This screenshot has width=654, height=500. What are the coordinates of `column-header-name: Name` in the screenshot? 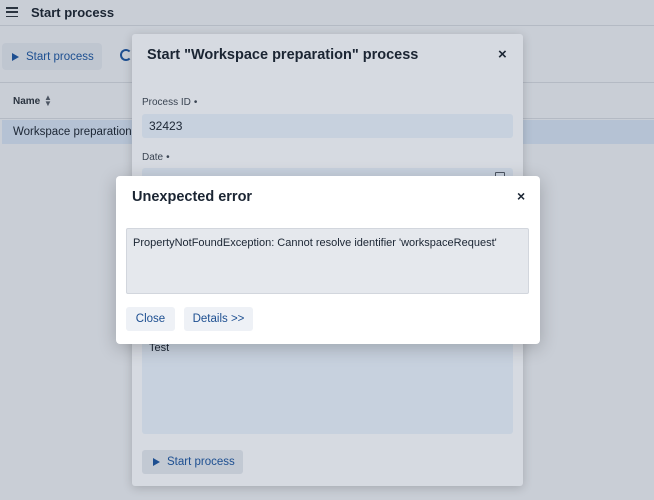 It's located at (26, 101).